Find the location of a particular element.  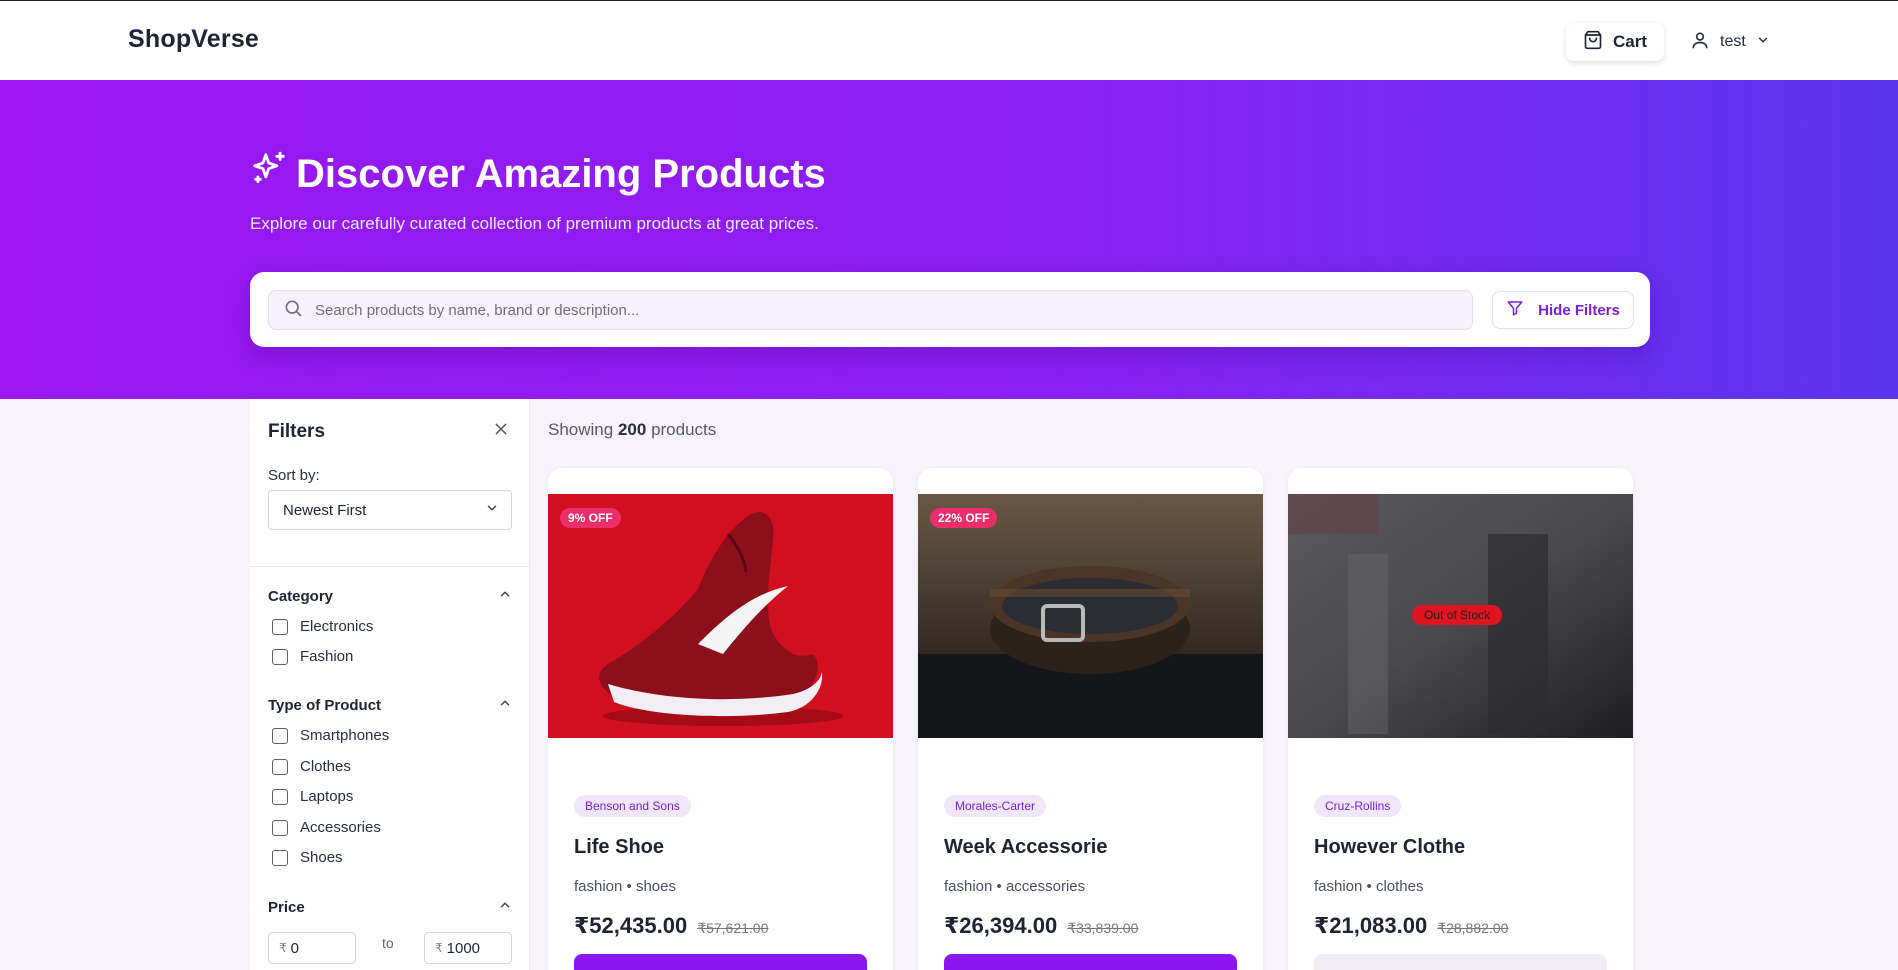

price-to-label: to is located at coordinates (388, 943).